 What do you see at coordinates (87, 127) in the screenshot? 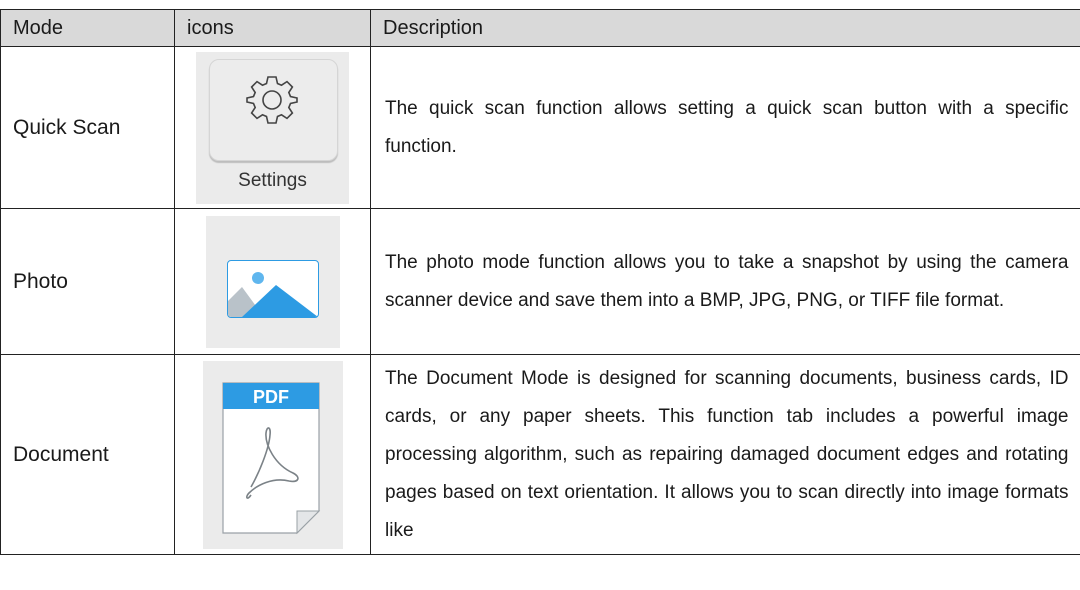
I see `mode-name: Quick Scan` at bounding box center [87, 127].